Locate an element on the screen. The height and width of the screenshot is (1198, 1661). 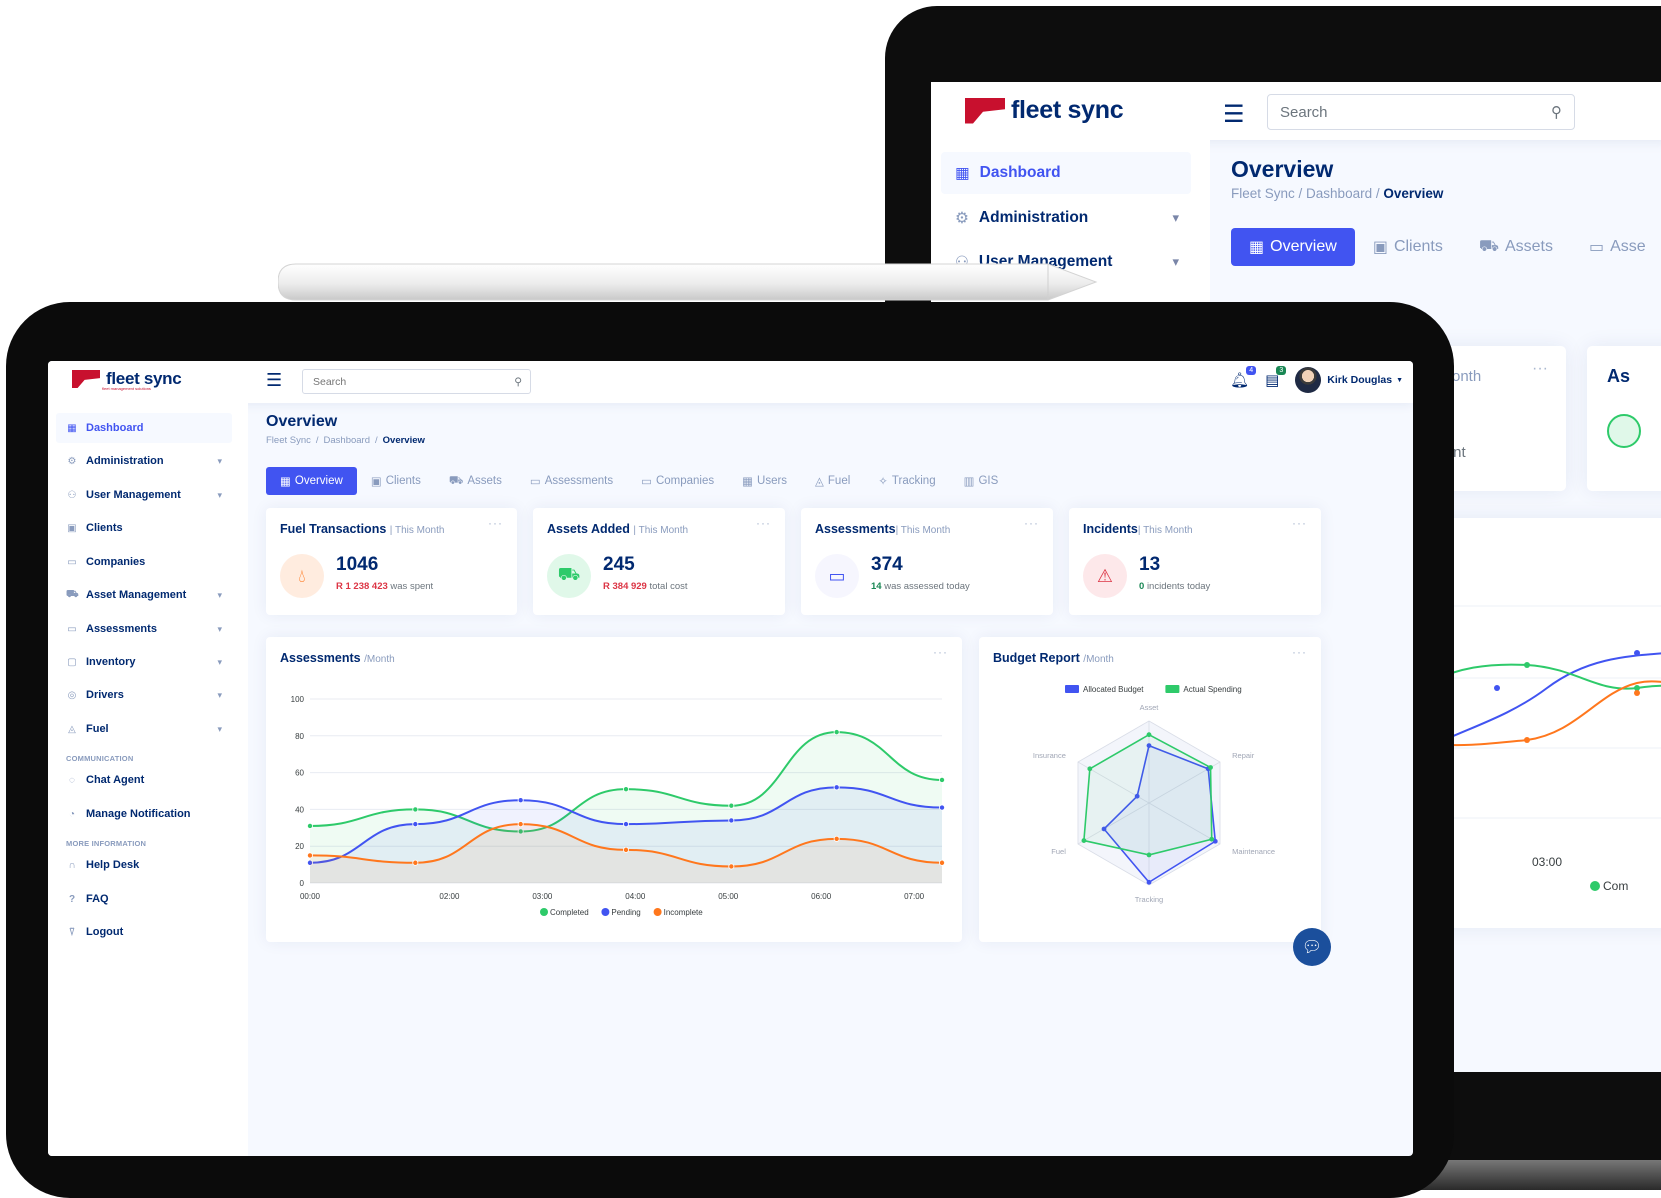
kpi-subtext: 0 incidents today is located at coordinates (1174, 586).